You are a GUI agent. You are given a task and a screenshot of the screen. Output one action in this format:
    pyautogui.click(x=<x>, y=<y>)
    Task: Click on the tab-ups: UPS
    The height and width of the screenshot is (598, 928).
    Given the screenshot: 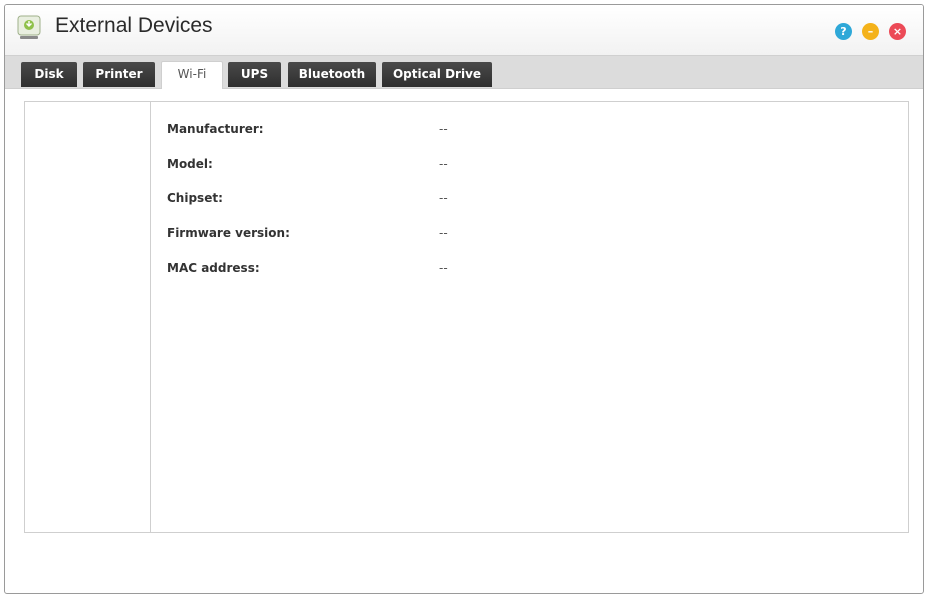 What is the action you would take?
    pyautogui.click(x=254, y=74)
    